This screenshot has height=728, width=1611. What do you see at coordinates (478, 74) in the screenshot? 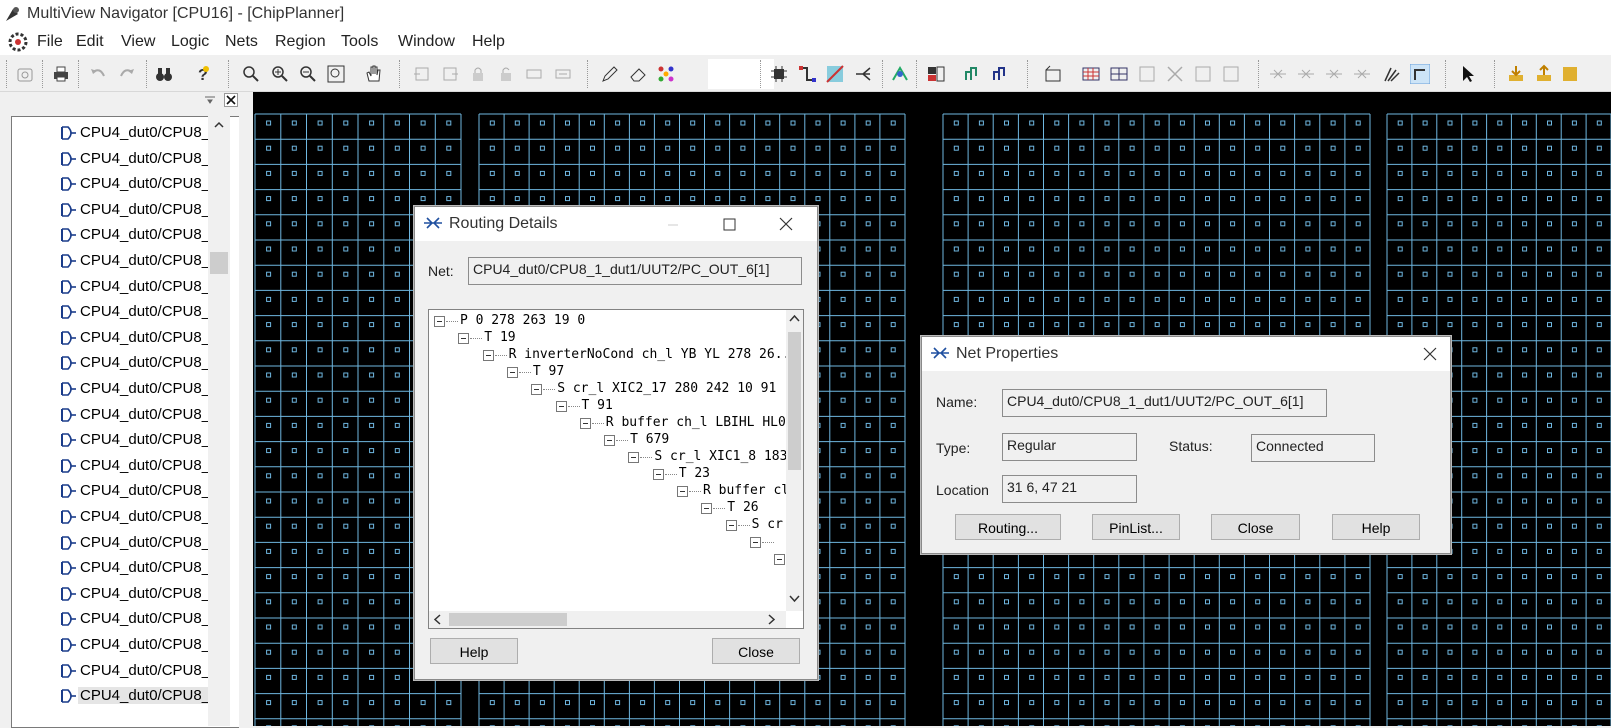
I see `lock-icon` at bounding box center [478, 74].